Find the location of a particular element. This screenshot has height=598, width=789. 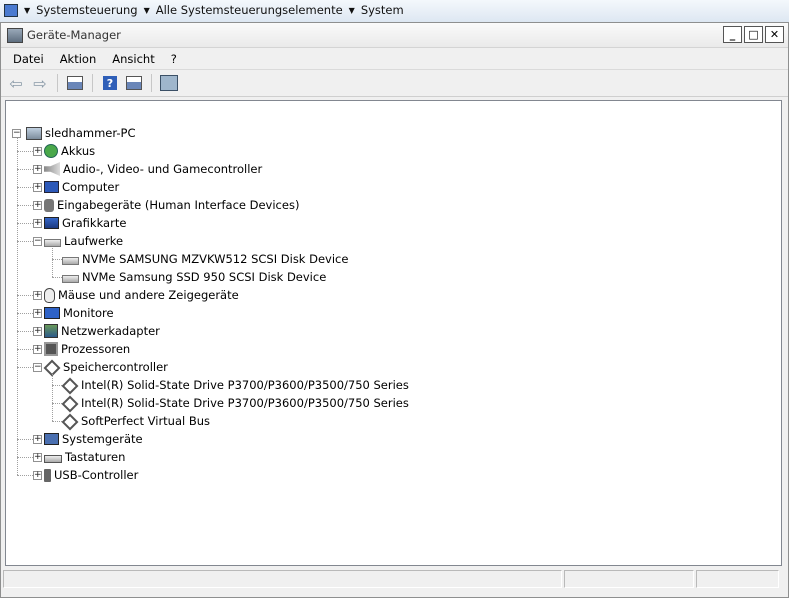

show-hide-console-tree-button is located at coordinates (75, 83).